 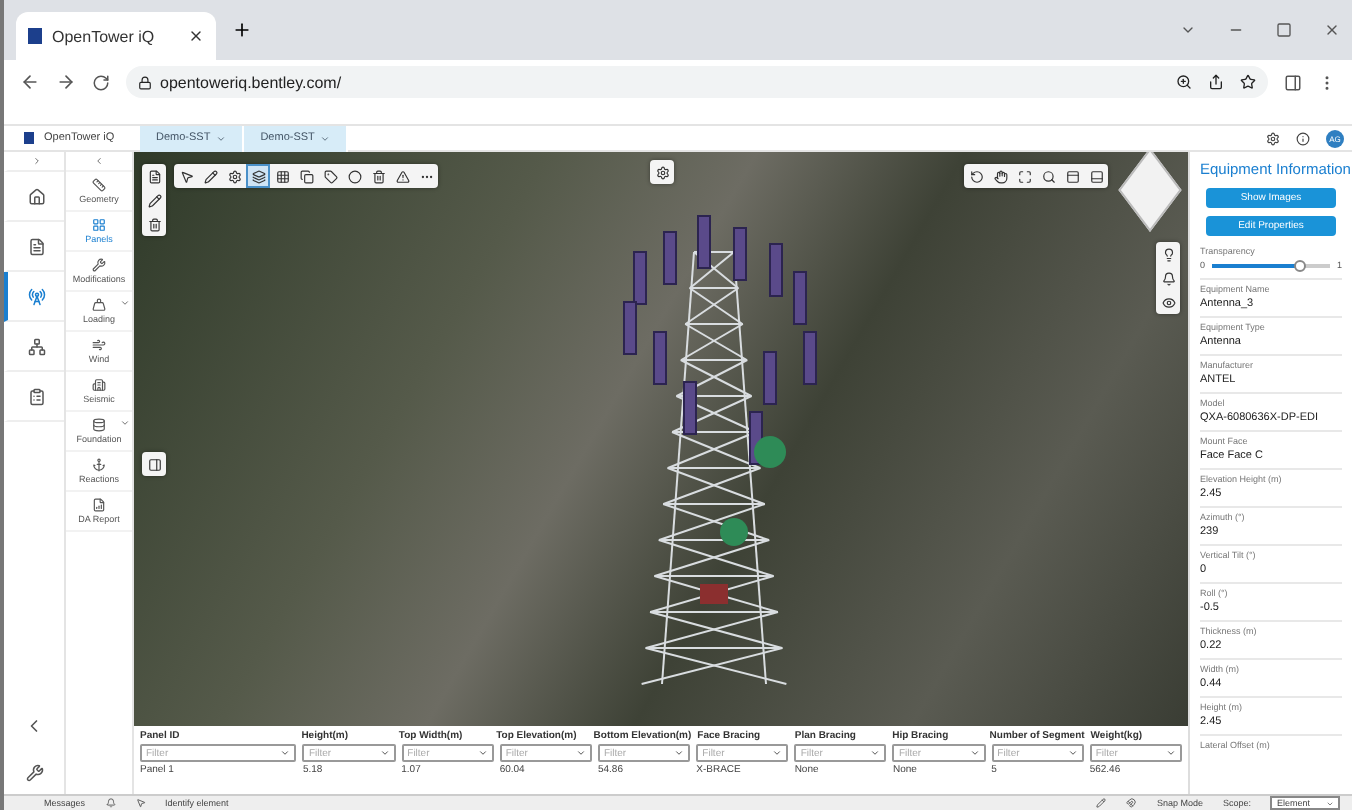 I want to click on rail-button, so click(x=34, y=297).